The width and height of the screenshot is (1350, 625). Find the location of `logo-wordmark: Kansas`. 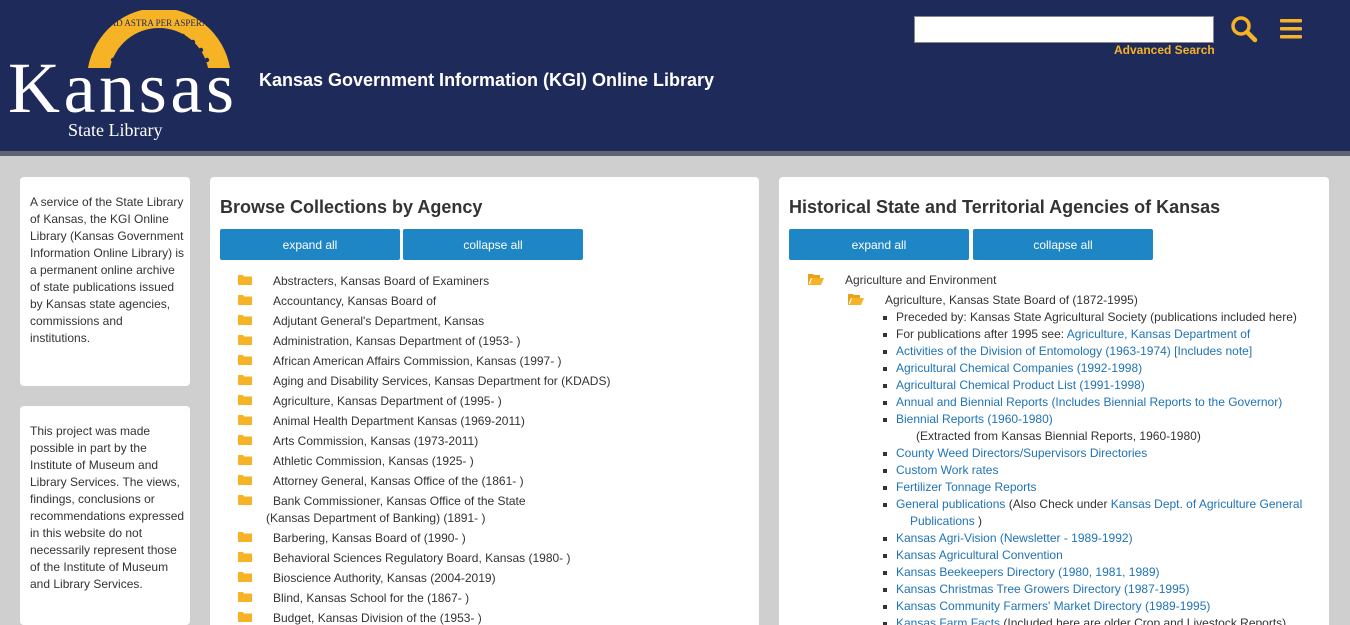

logo-wordmark: Kansas is located at coordinates (121, 88).